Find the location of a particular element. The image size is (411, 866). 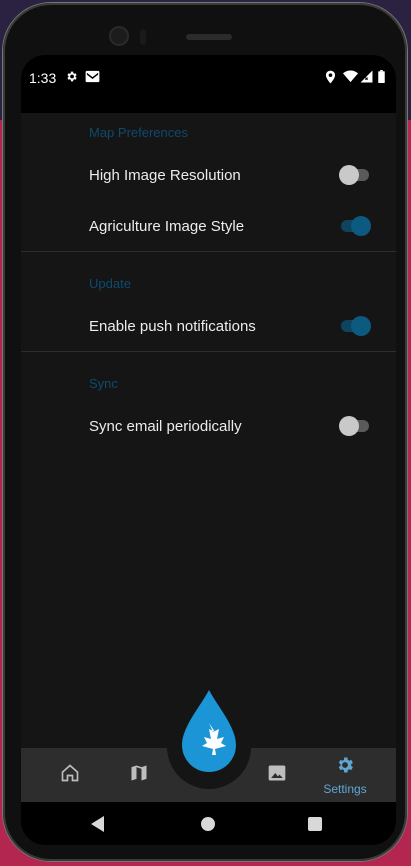

signal-icon is located at coordinates (366, 78).